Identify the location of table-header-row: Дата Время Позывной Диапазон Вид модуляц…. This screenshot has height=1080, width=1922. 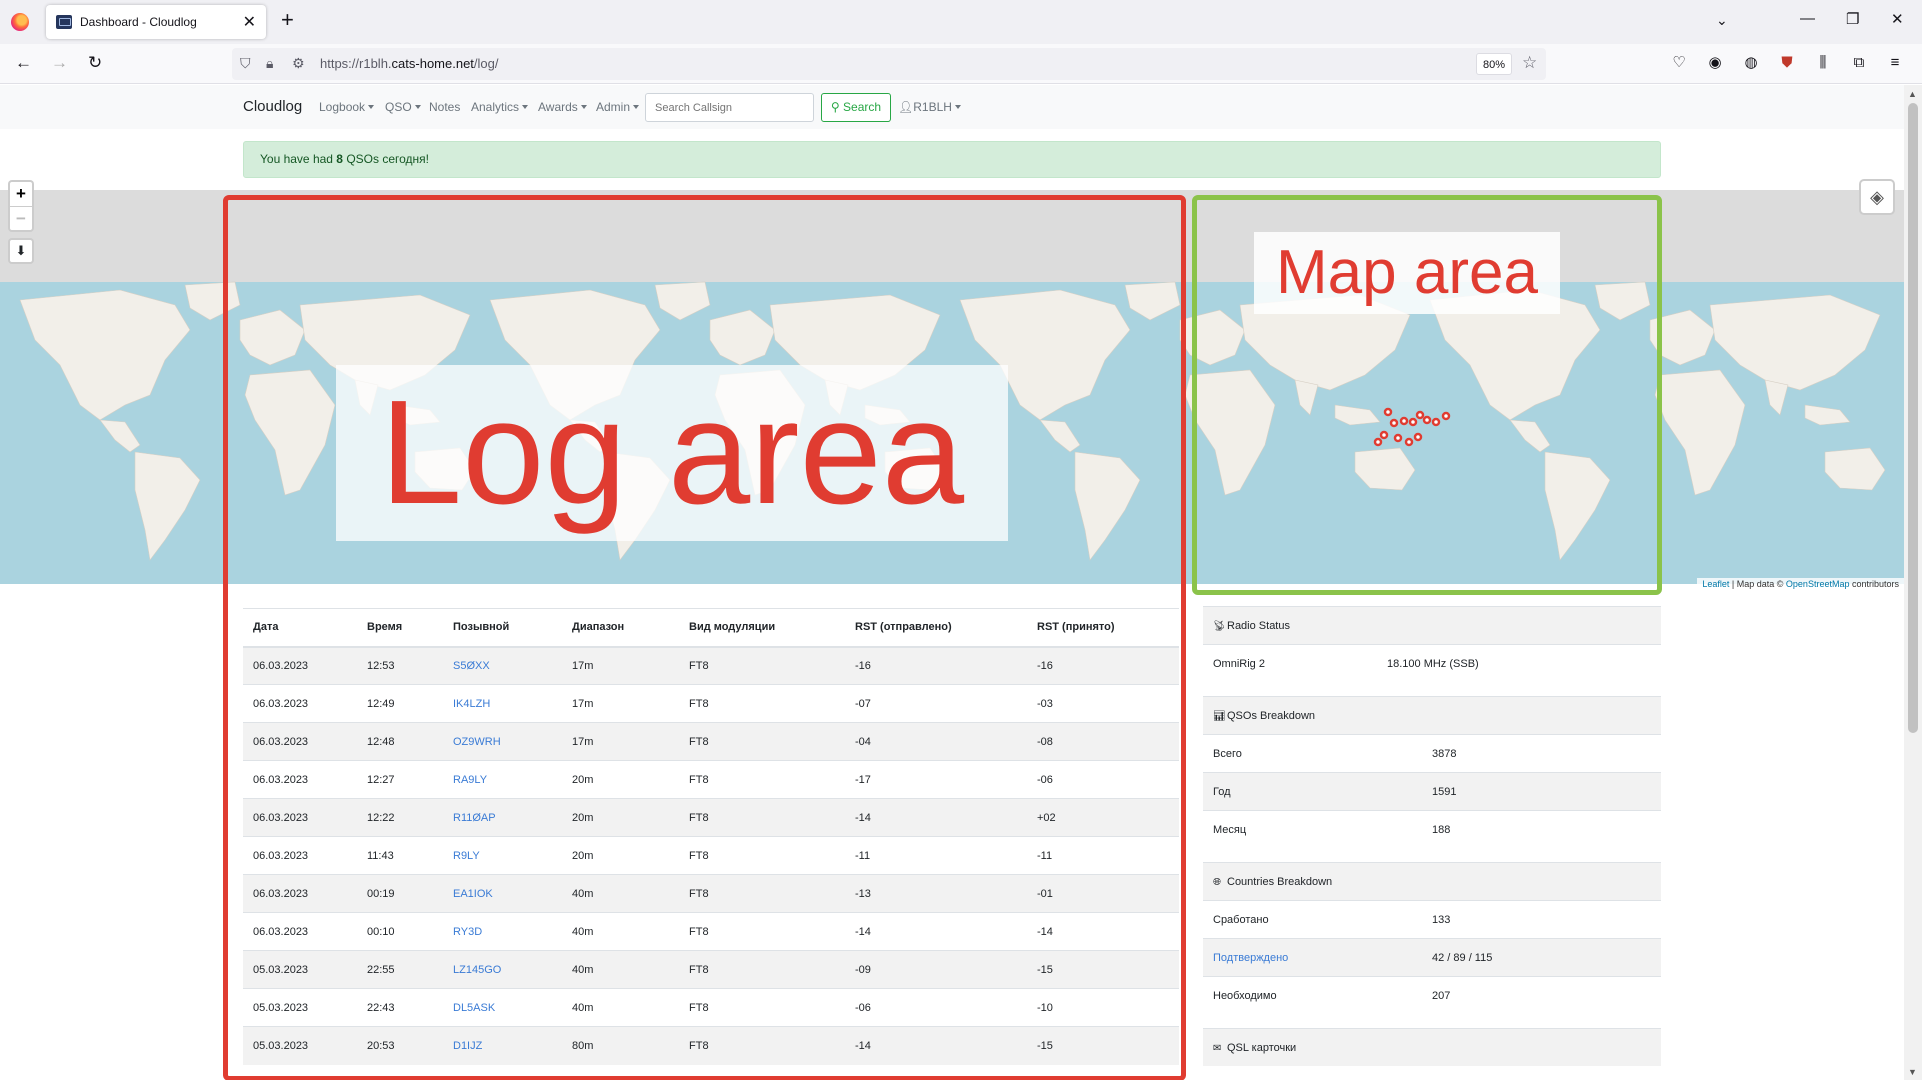
(711, 628).